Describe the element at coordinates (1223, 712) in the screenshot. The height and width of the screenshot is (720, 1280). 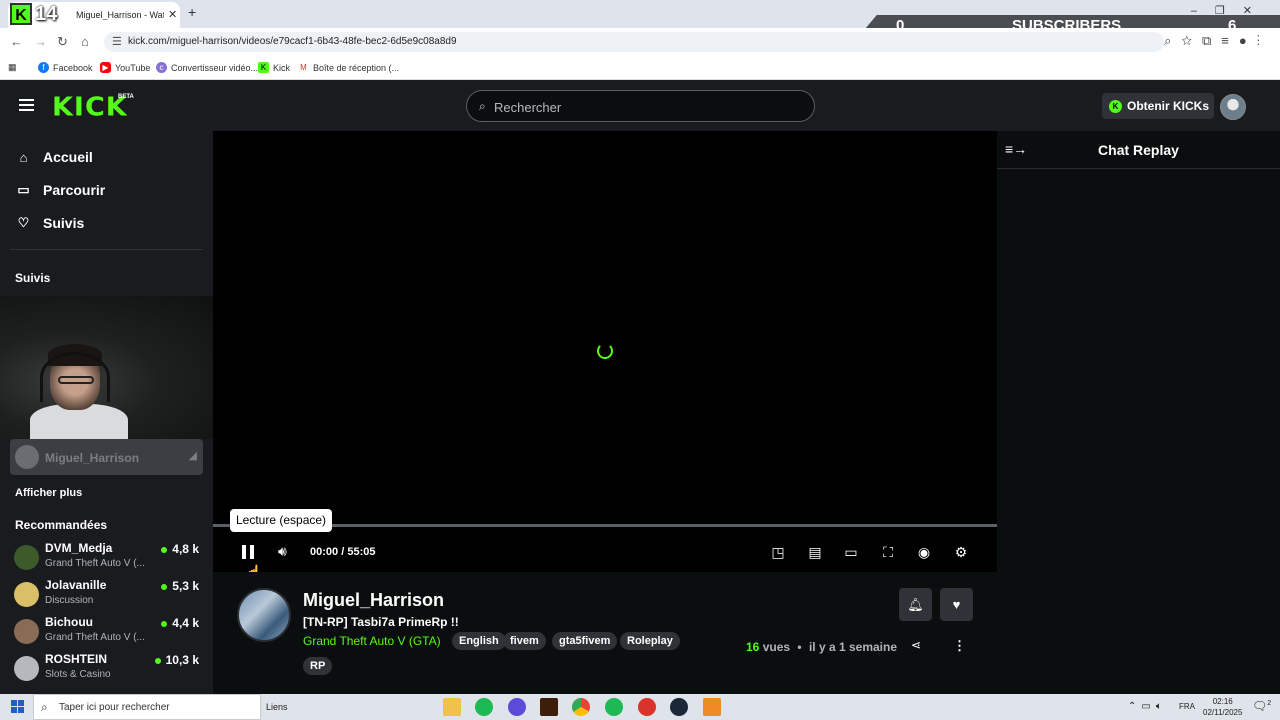
I see `clock-date: 02/11/2025` at that location.